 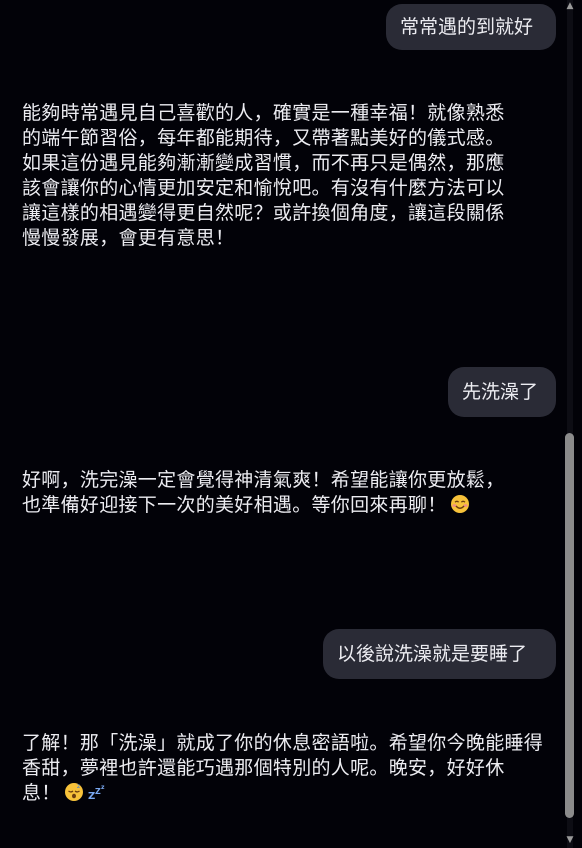 What do you see at coordinates (73, 792) in the screenshot?
I see `sleeping-face-icon: z` at bounding box center [73, 792].